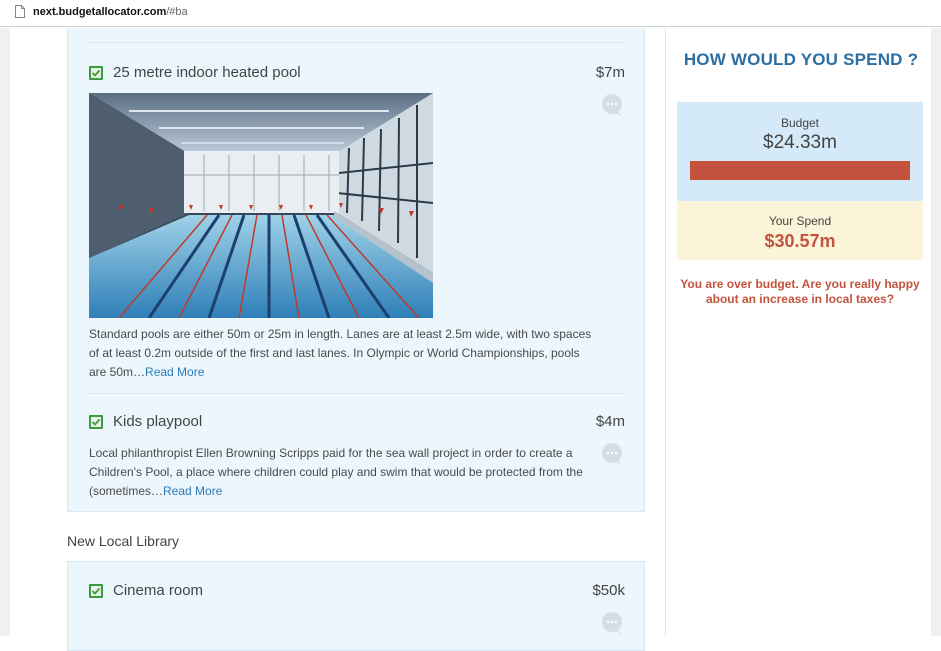 The image size is (941, 651). What do you see at coordinates (177, 12) in the screenshot?
I see `url-path: /#ba` at bounding box center [177, 12].